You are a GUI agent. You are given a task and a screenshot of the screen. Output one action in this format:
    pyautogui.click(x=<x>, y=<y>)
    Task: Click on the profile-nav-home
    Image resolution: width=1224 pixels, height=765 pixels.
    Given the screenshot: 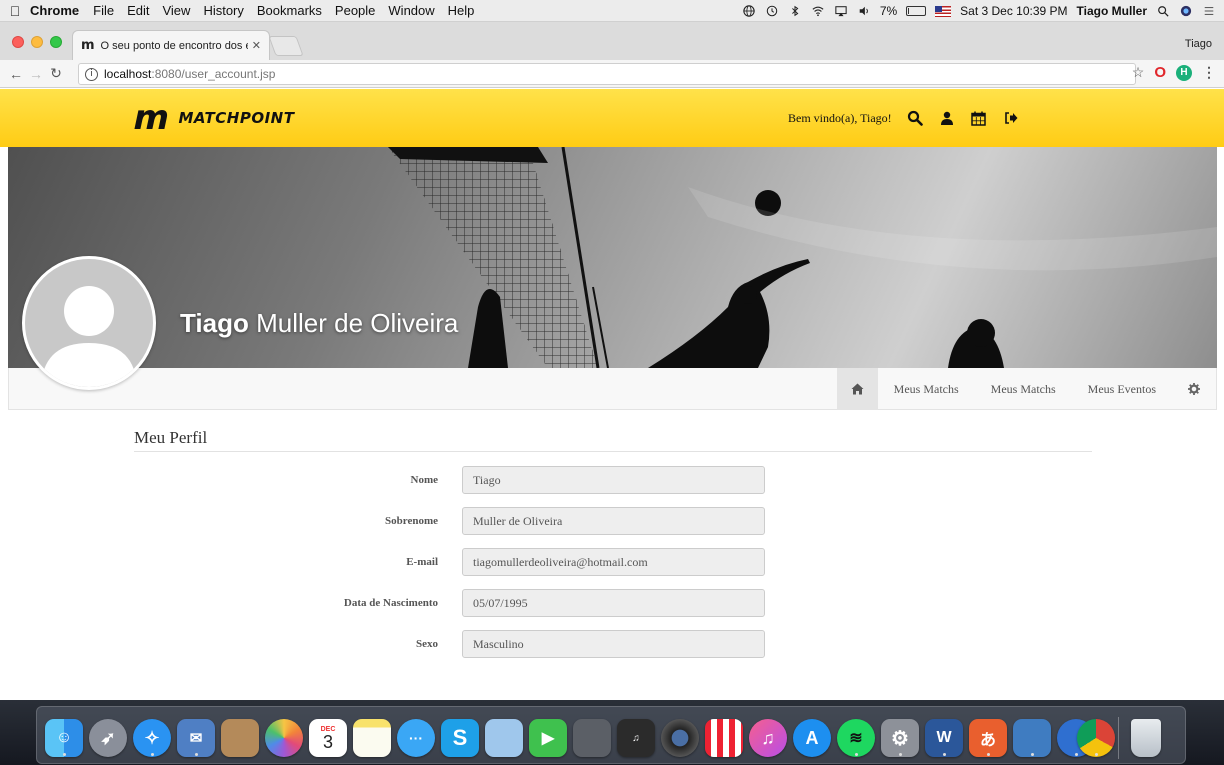 What is the action you would take?
    pyautogui.click(x=857, y=389)
    